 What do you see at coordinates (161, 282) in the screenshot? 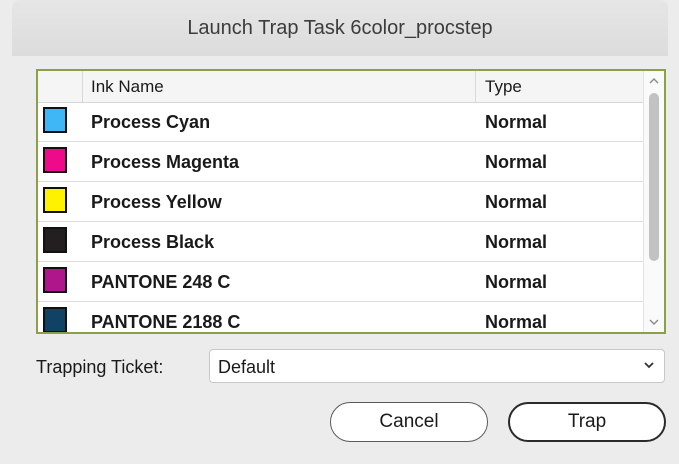
I see `ink-name-cell: PANTONE 248 C` at bounding box center [161, 282].